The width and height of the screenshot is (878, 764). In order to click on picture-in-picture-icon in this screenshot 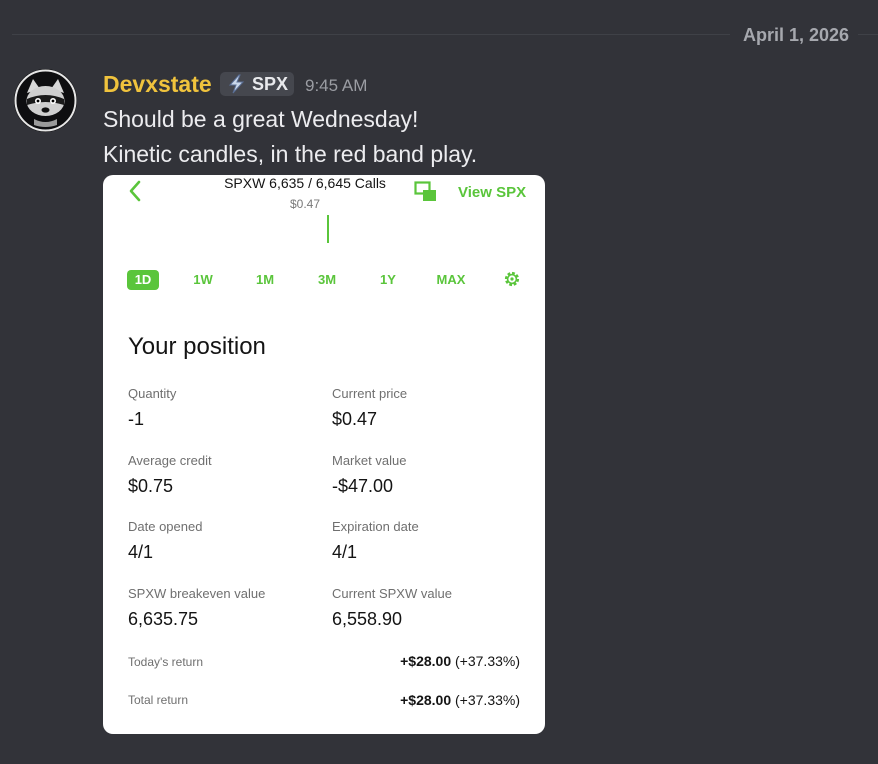, I will do `click(425, 191)`.